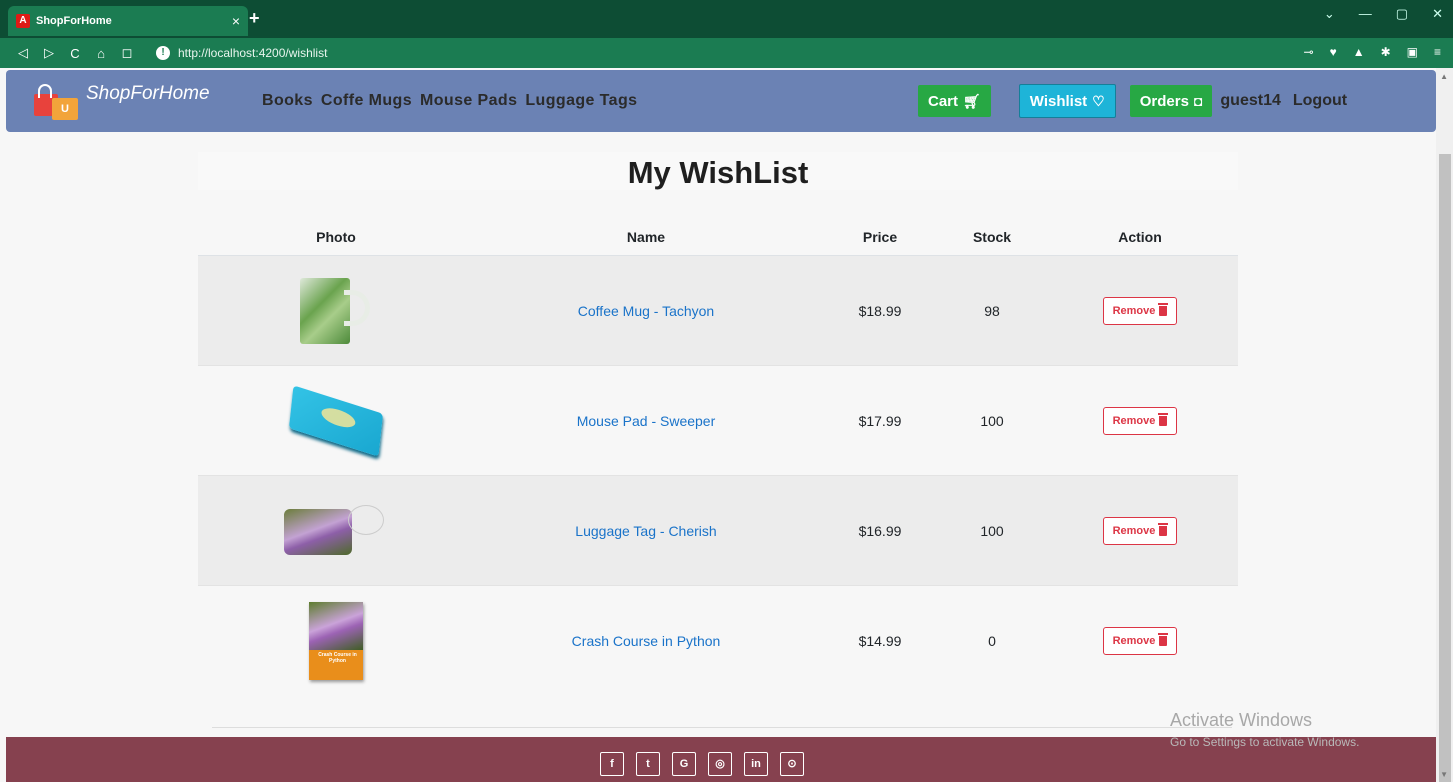 The width and height of the screenshot is (1453, 782). I want to click on heart-icon: ♡, so click(1098, 100).